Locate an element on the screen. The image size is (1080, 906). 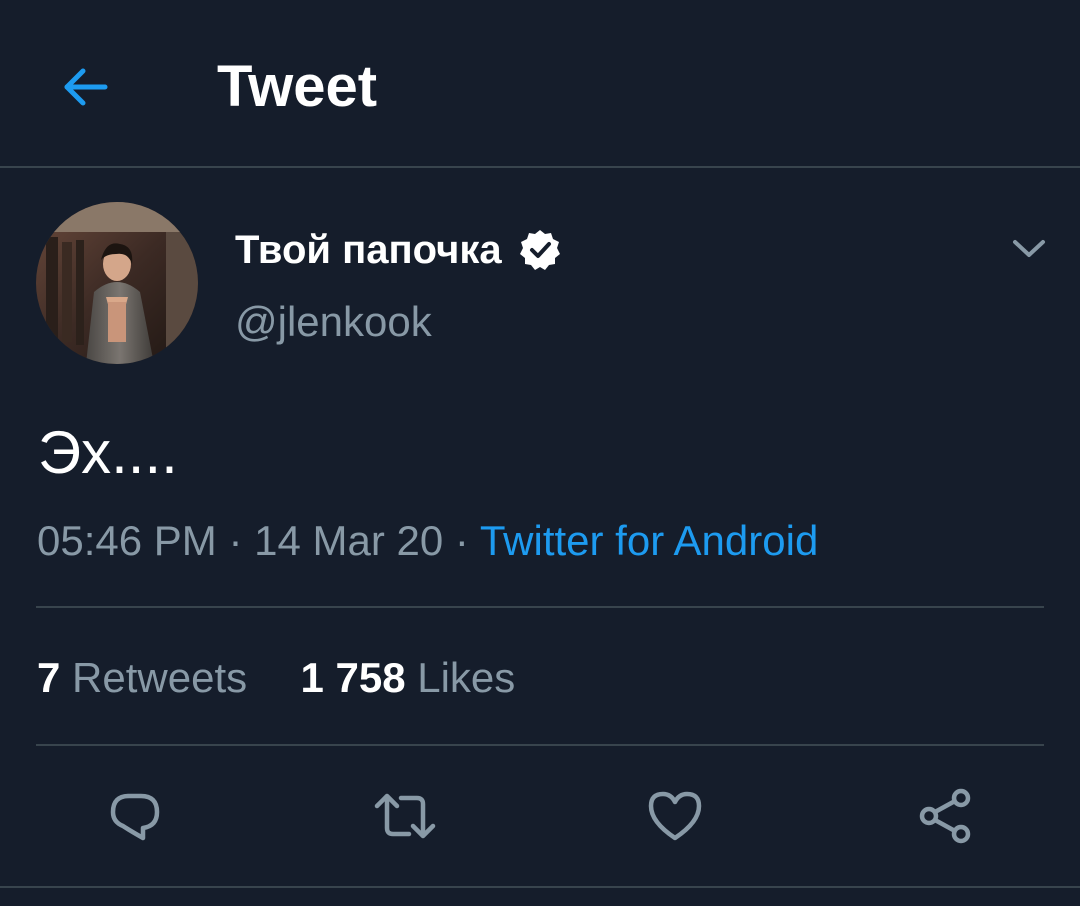
tweet-date: 14 Mar 20 is located at coordinates (349, 540).